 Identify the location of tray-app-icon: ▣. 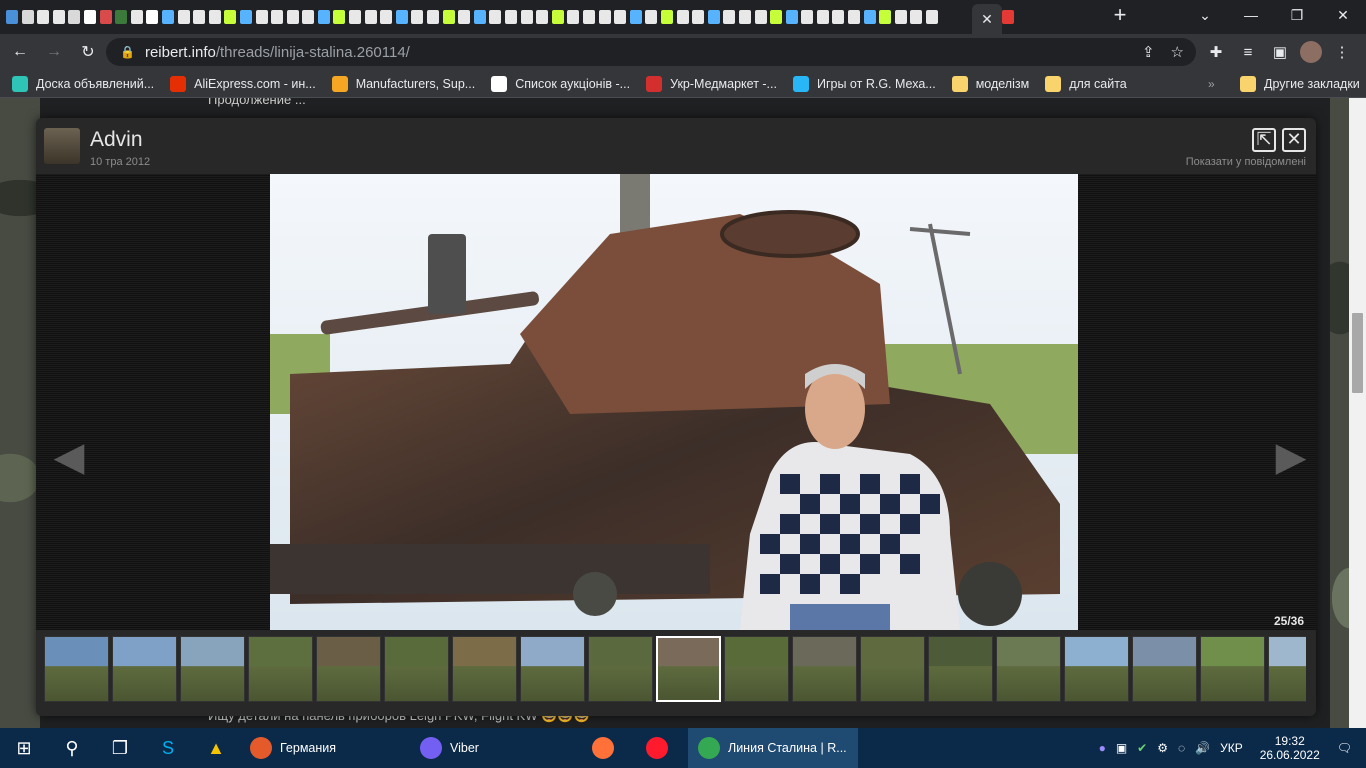
(1121, 748).